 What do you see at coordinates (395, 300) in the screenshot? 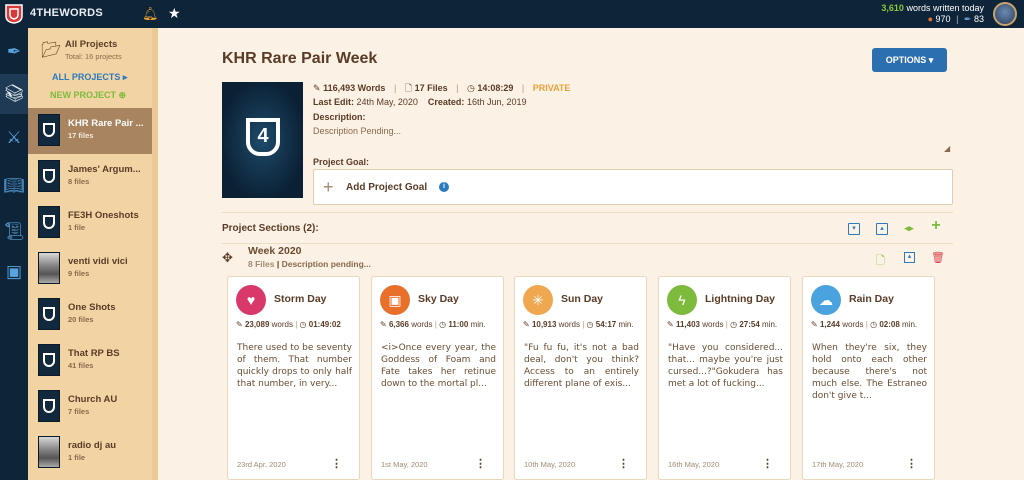
I see `image-icon: ▣` at bounding box center [395, 300].